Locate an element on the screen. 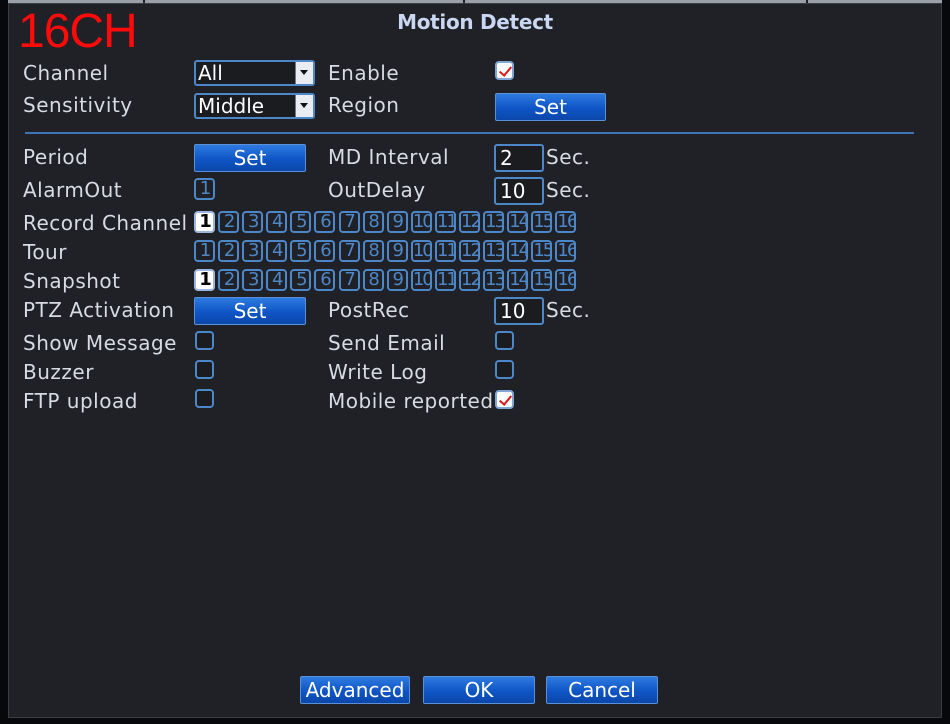 This screenshot has height=724, width=950. tour-channel-5-box: 5 is located at coordinates (301, 251).